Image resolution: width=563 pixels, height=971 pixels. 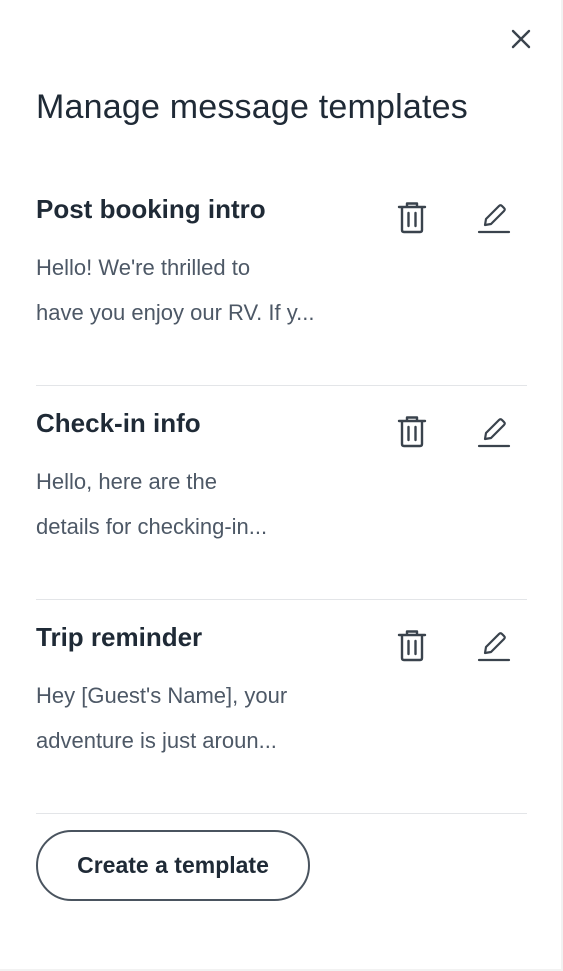 I want to click on template-preview-line: Hello! We're thrilled to, so click(x=143, y=267).